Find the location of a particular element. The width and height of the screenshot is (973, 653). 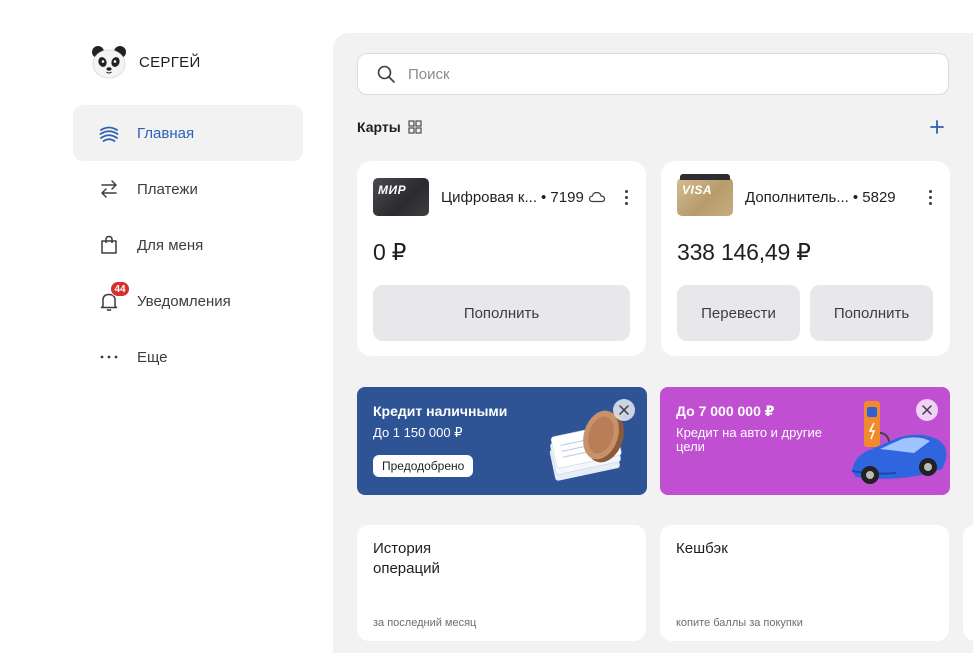

sidebar-item-for-me: Для меня is located at coordinates (188, 245).